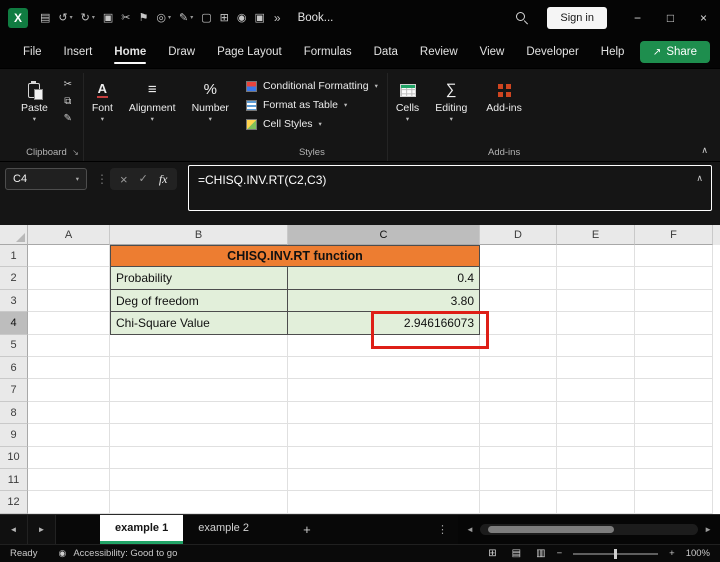 The height and width of the screenshot is (562, 720). I want to click on horizontal-scrollbar: ◄ ►, so click(589, 529).